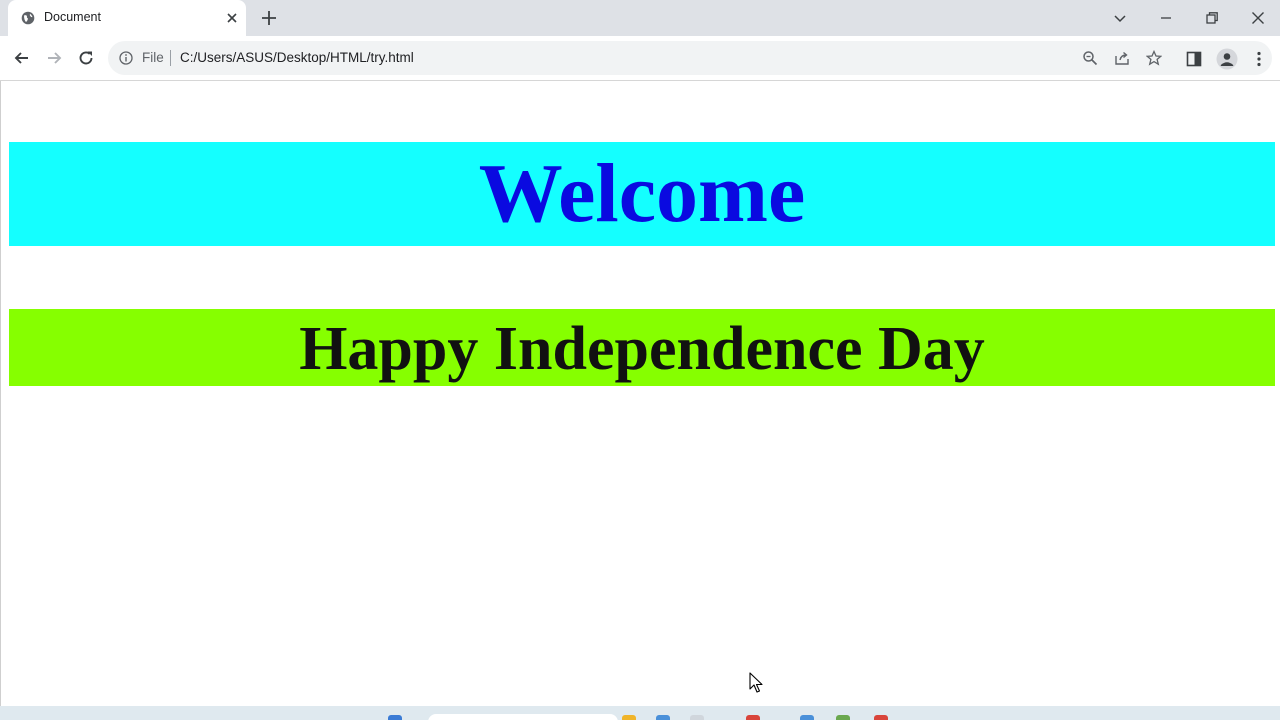 This screenshot has height=720, width=1280. What do you see at coordinates (126, 58) in the screenshot?
I see `info-icon` at bounding box center [126, 58].